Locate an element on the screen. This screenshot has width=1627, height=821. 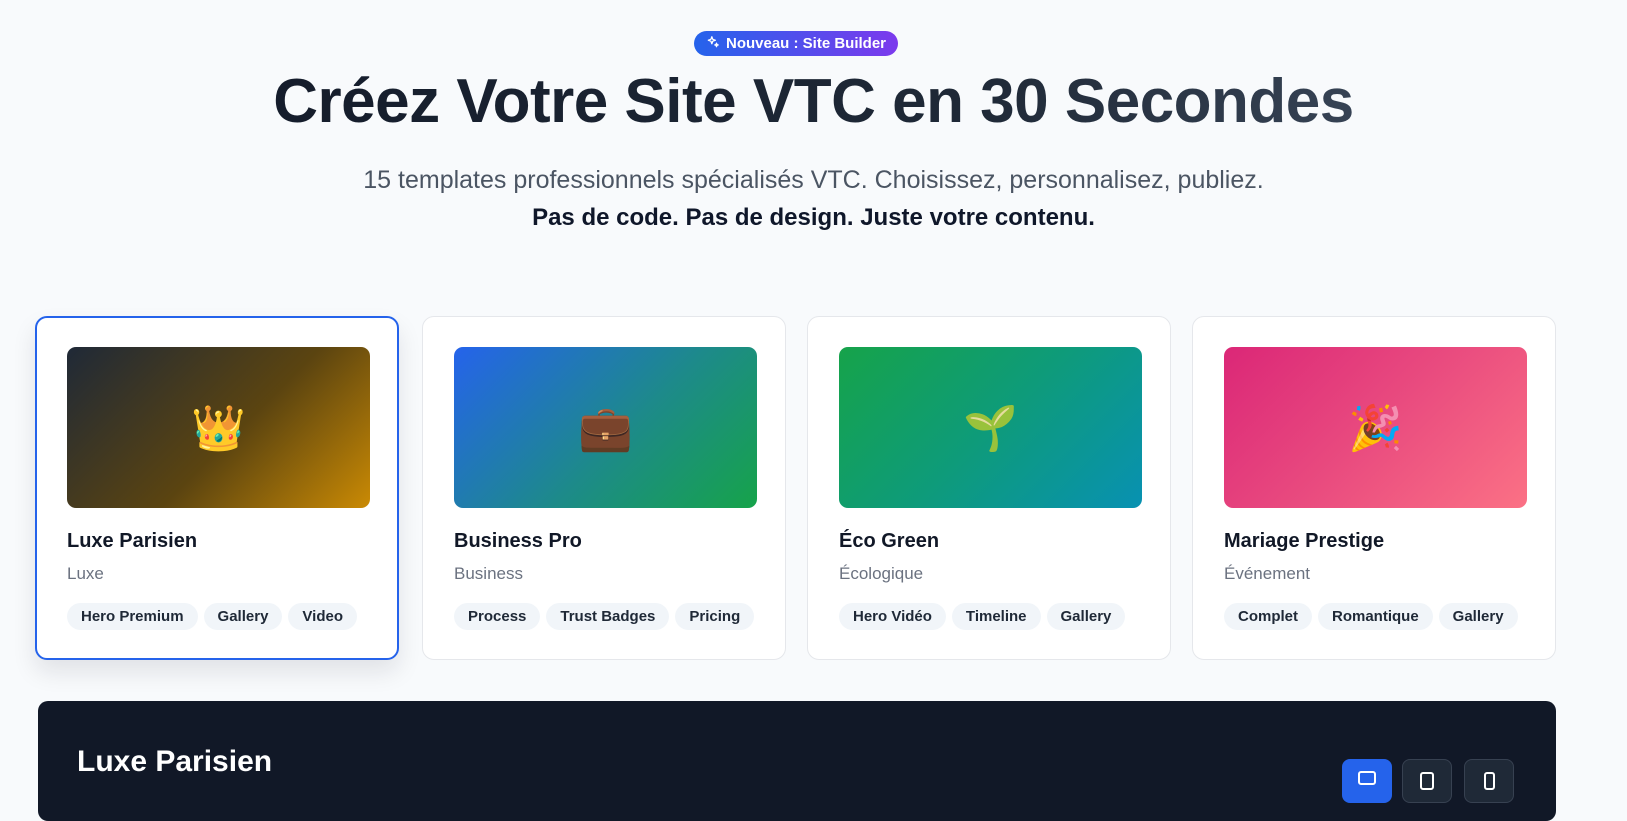
template-preview-panel: Luxe Parisien is located at coordinates (797, 761).